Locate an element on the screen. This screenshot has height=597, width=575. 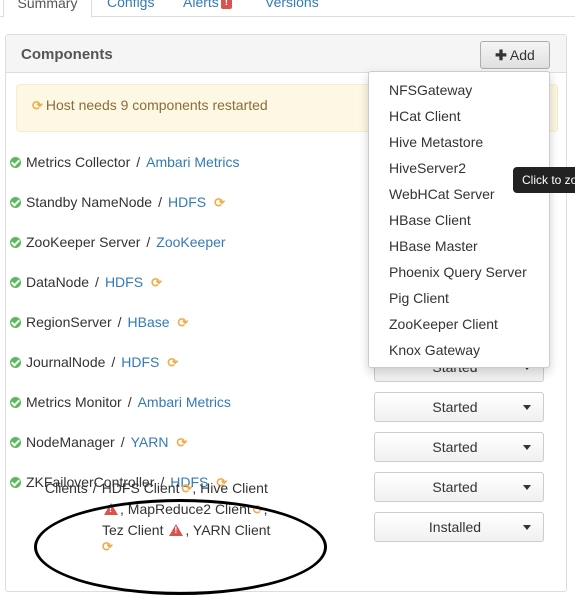
component-name: JournalNode is located at coordinates (66, 362).